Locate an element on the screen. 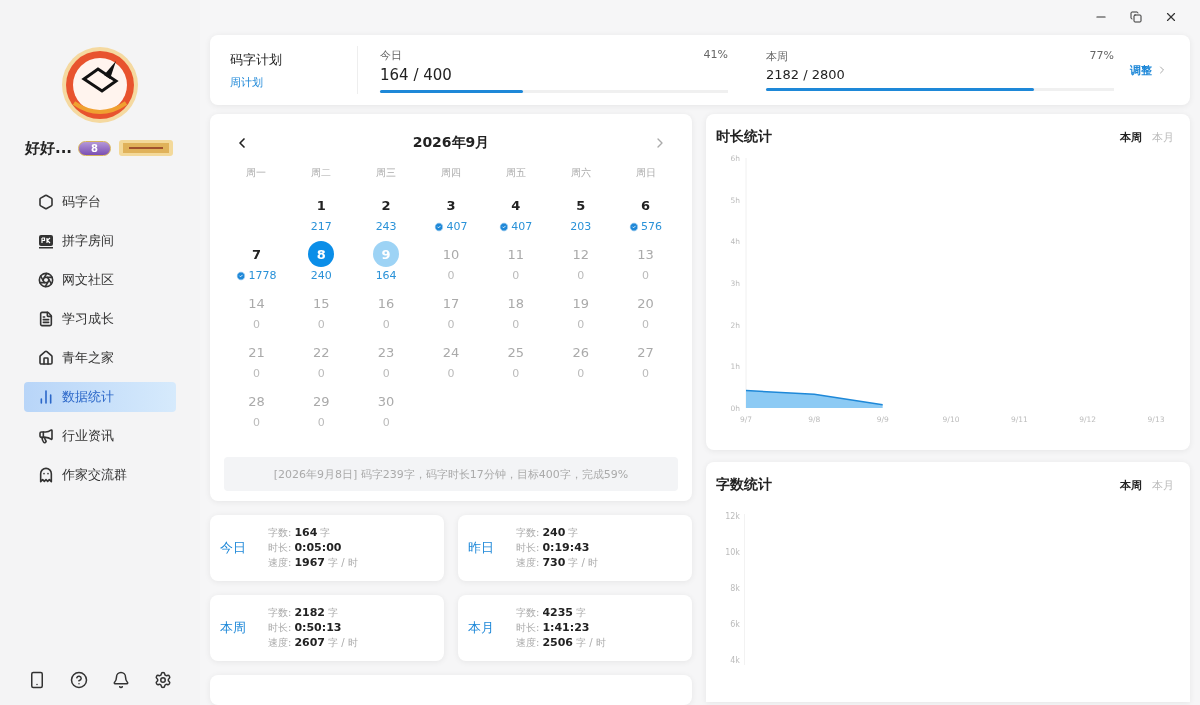 The height and width of the screenshot is (705, 1200). day-summary: [2026年9月8日] 码字239字，码字时长17分钟，目标400字，完成59% is located at coordinates (451, 474).